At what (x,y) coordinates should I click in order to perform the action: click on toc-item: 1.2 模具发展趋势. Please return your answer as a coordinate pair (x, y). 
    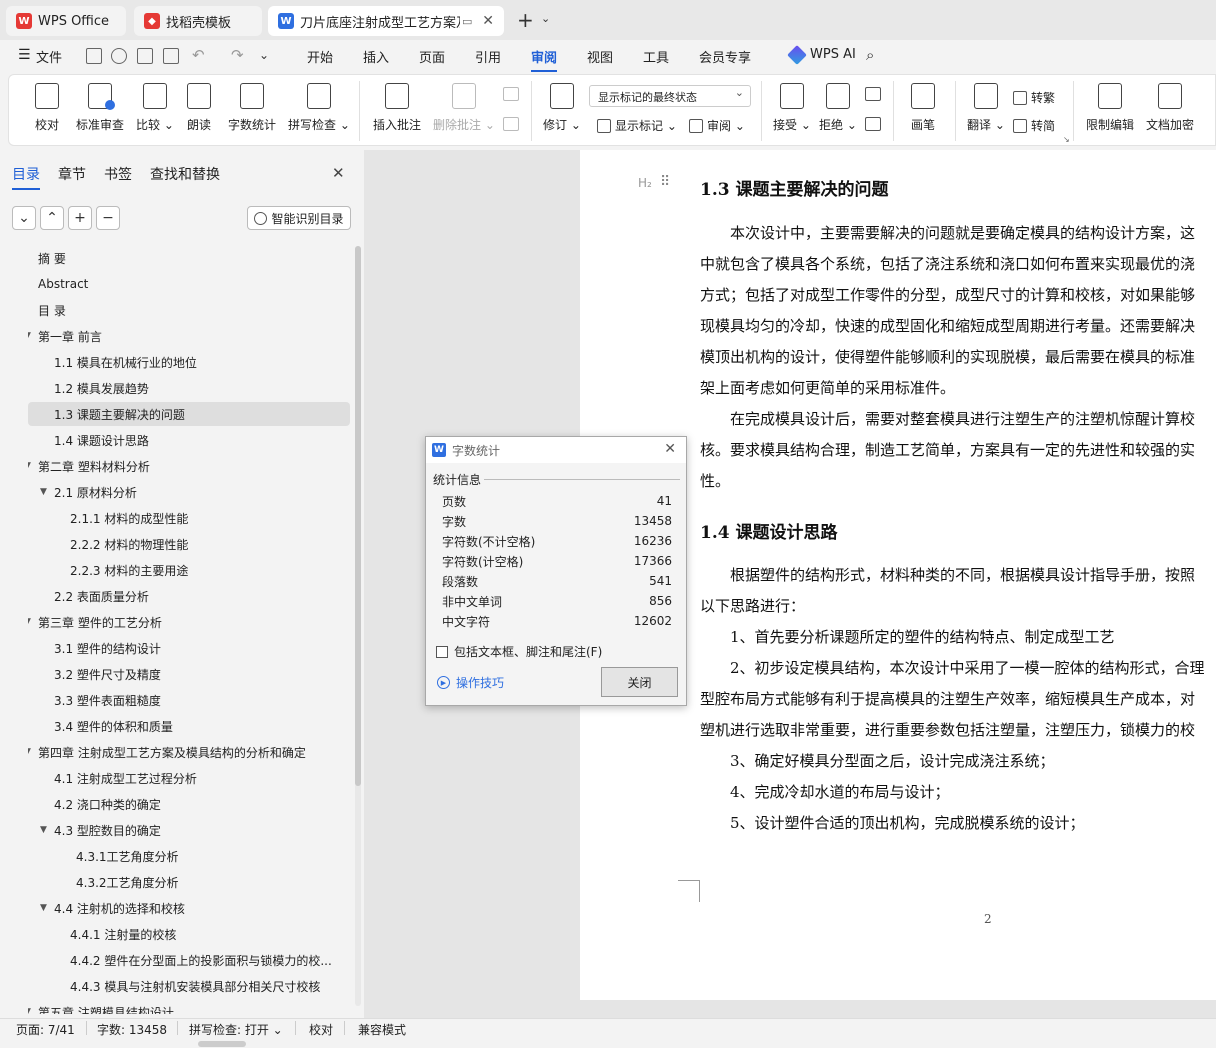
    Looking at the image, I should click on (189, 388).